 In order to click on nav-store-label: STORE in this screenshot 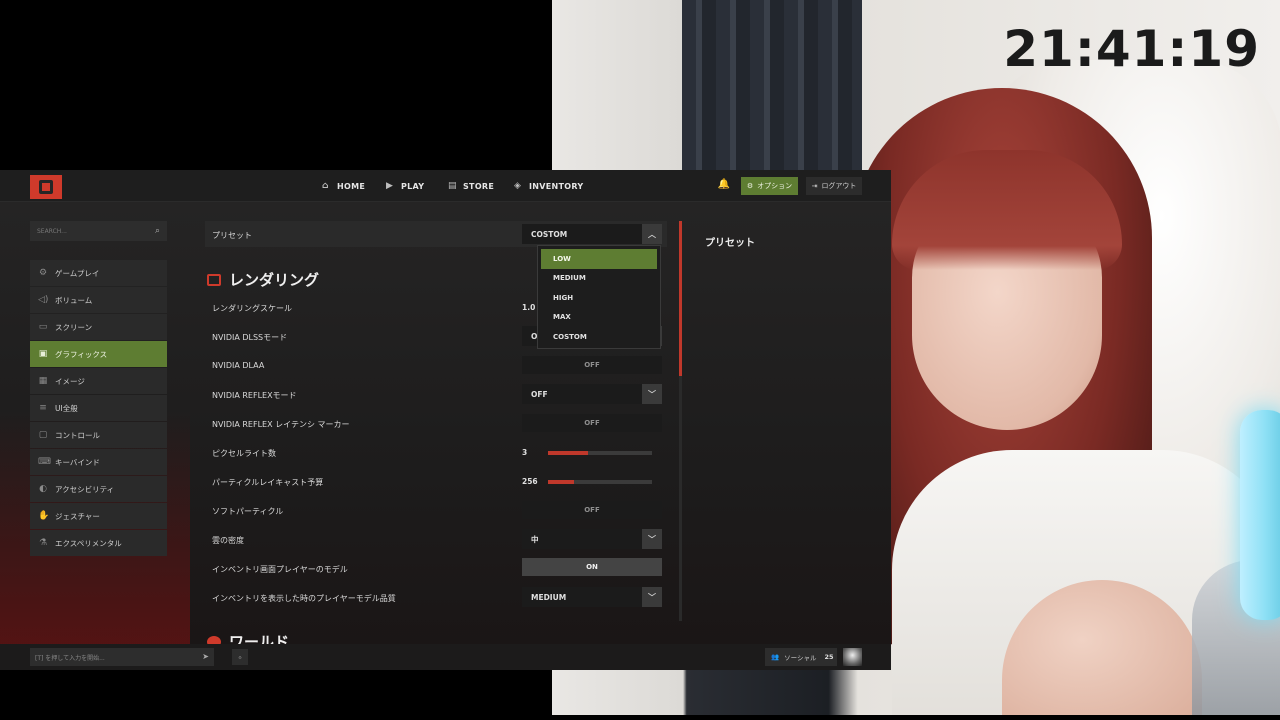, I will do `click(479, 186)`.